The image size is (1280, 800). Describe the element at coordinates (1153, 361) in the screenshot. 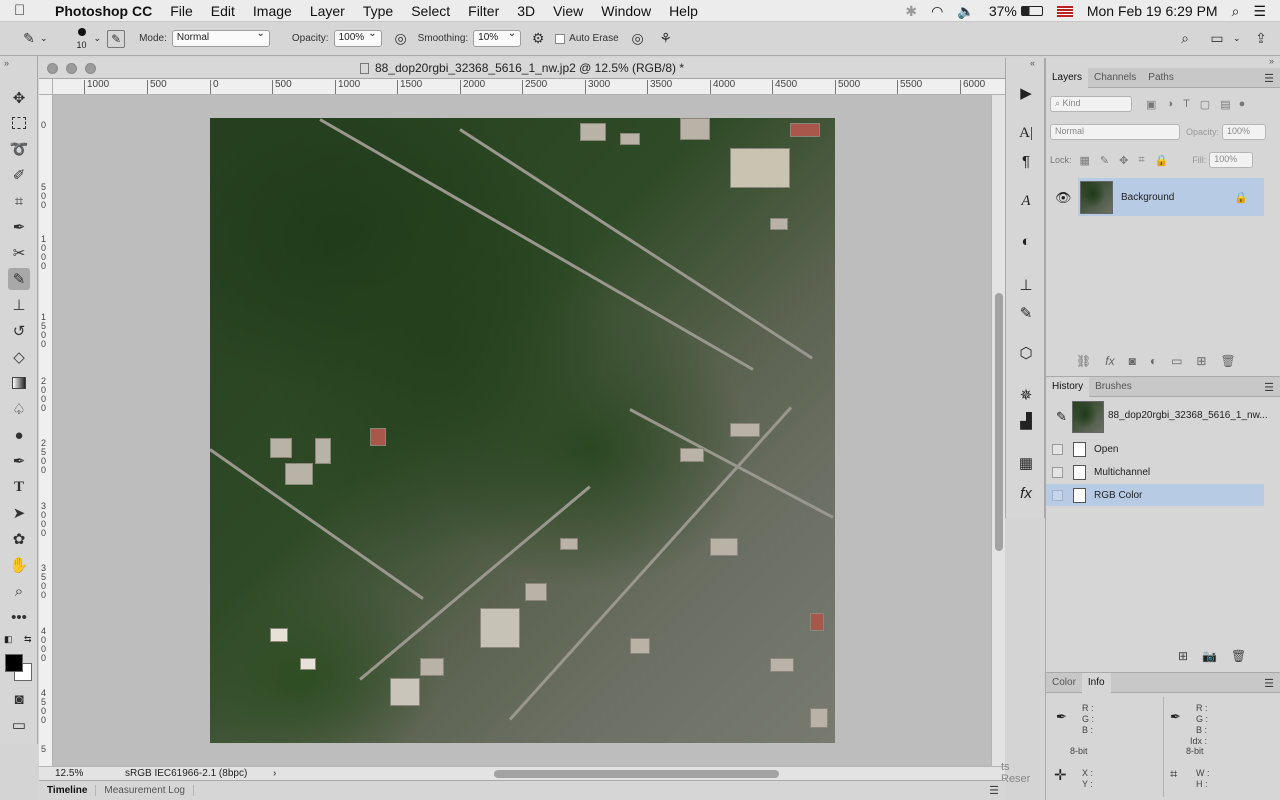

I see `adjustment-layer-icon: ◐` at that location.